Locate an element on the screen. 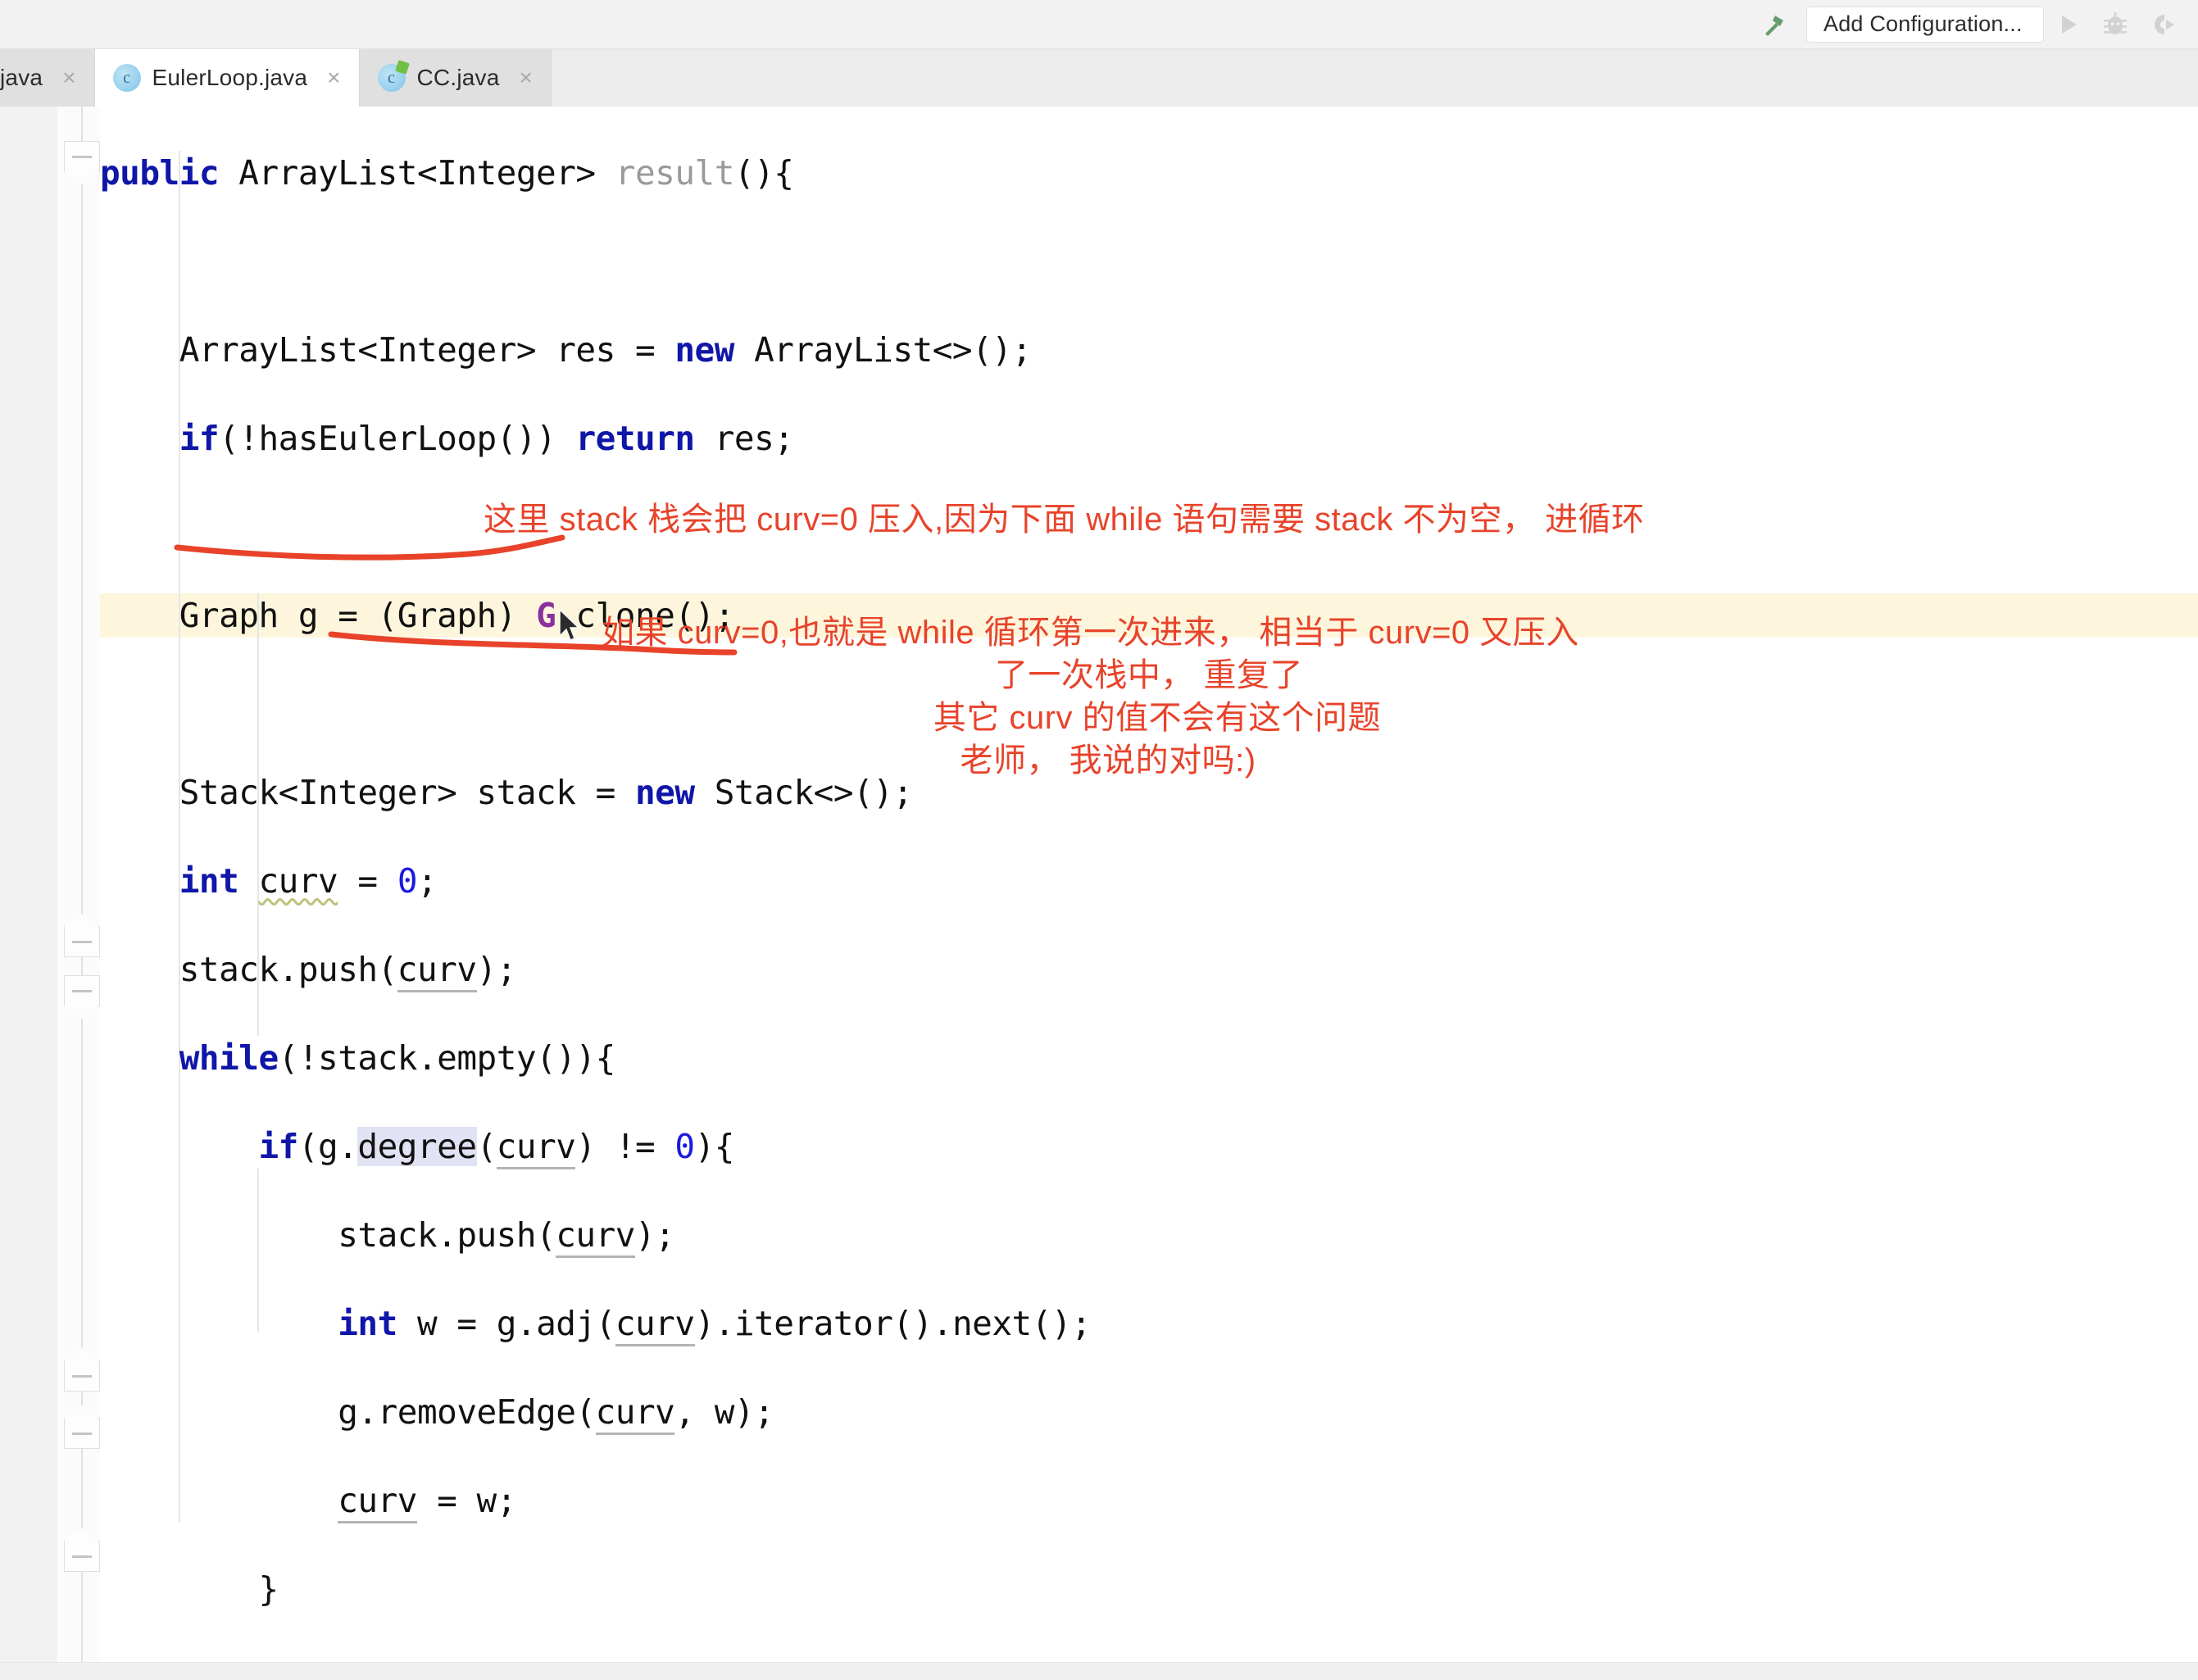 The height and width of the screenshot is (1680, 2198). code-line: int w = g.adj(curv).iterator().next(); is located at coordinates (596, 1323).